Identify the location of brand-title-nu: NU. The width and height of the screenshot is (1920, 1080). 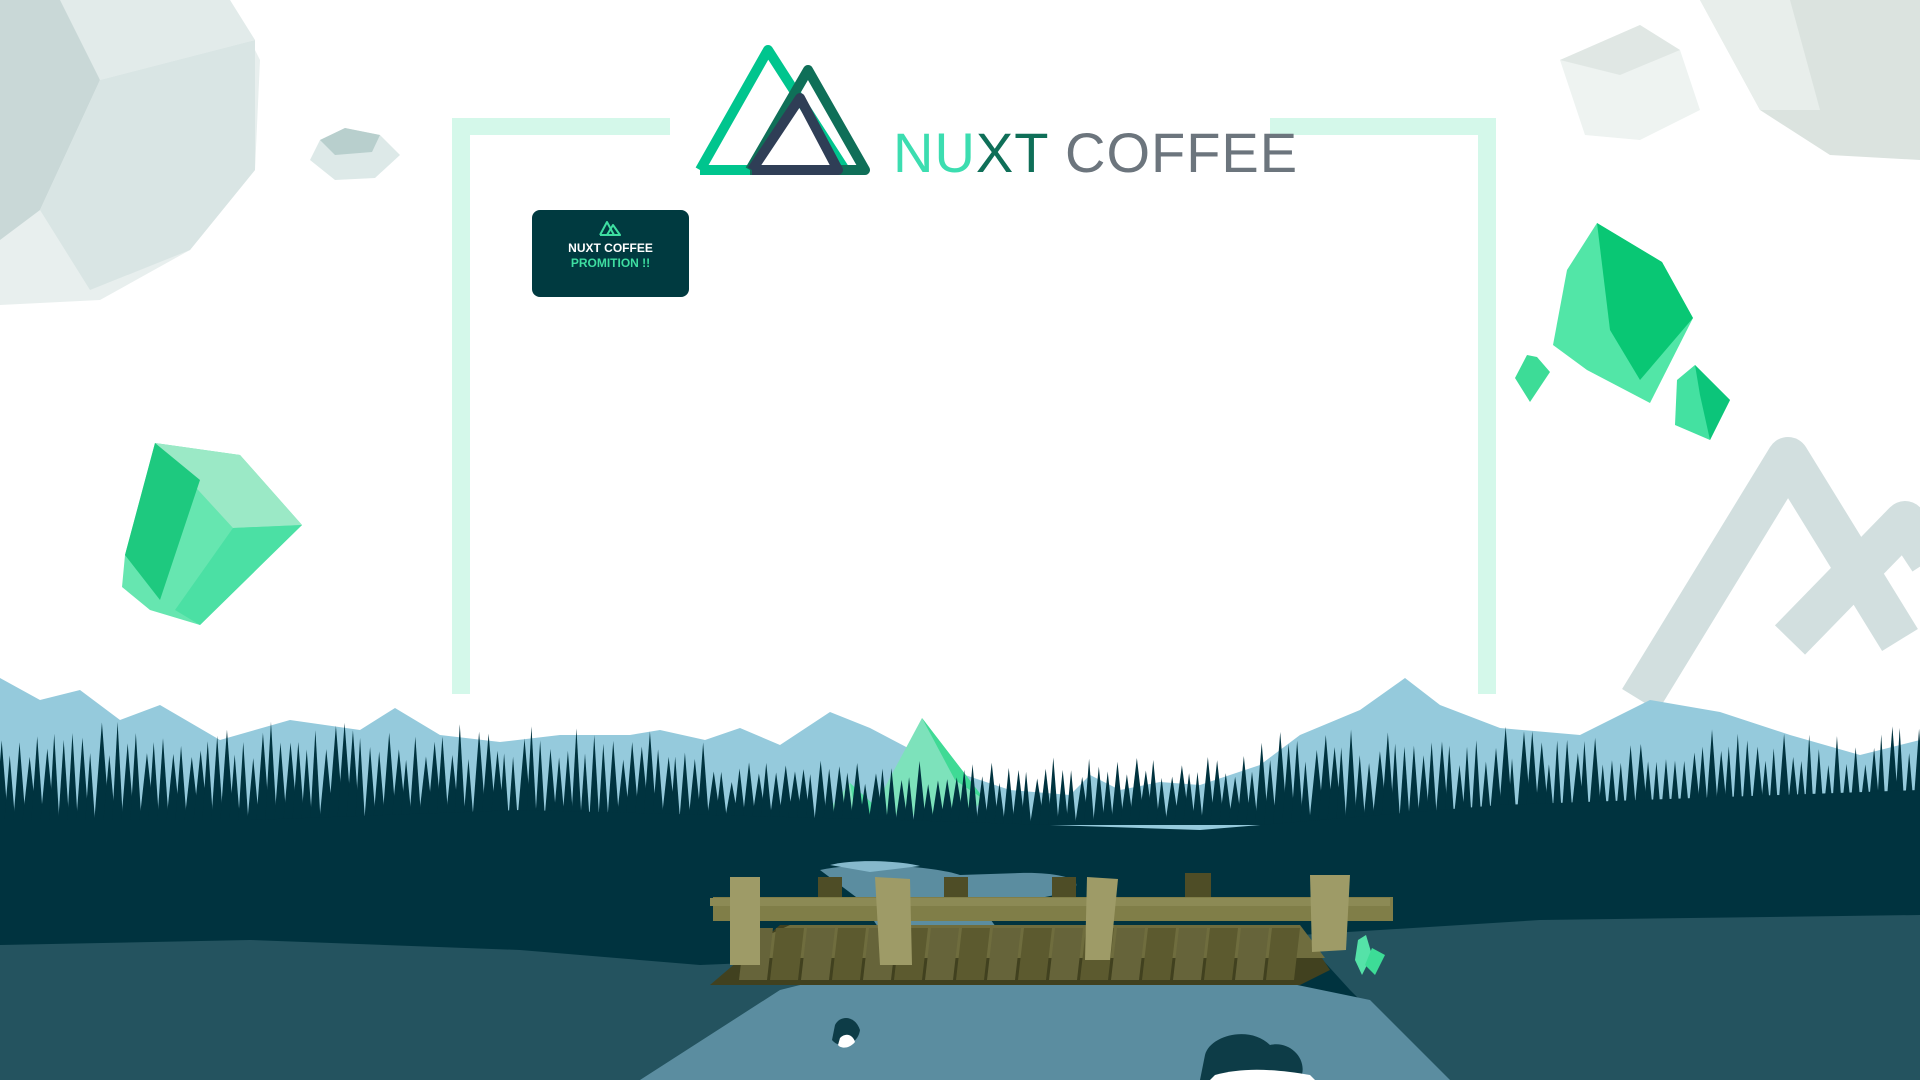
(934, 152).